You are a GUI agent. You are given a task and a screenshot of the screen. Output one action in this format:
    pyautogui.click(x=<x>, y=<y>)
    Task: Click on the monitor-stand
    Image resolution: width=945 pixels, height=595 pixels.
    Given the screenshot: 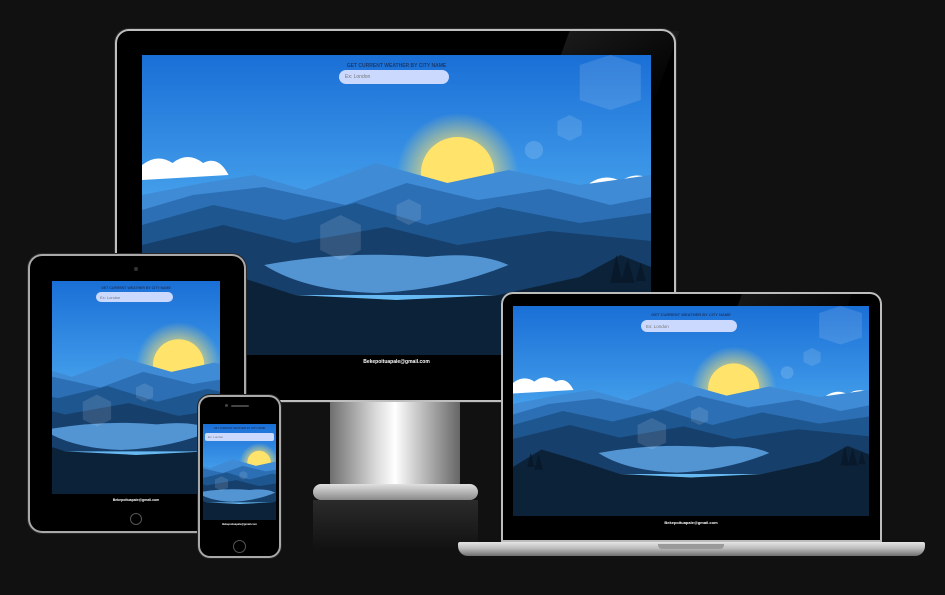 What is the action you would take?
    pyautogui.click(x=395, y=447)
    